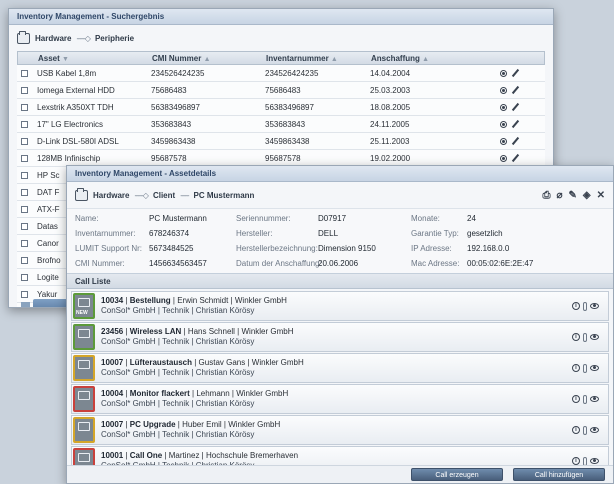  What do you see at coordinates (114, 38) in the screenshot?
I see `breadcrumb-peripherie: Peripherie` at bounding box center [114, 38].